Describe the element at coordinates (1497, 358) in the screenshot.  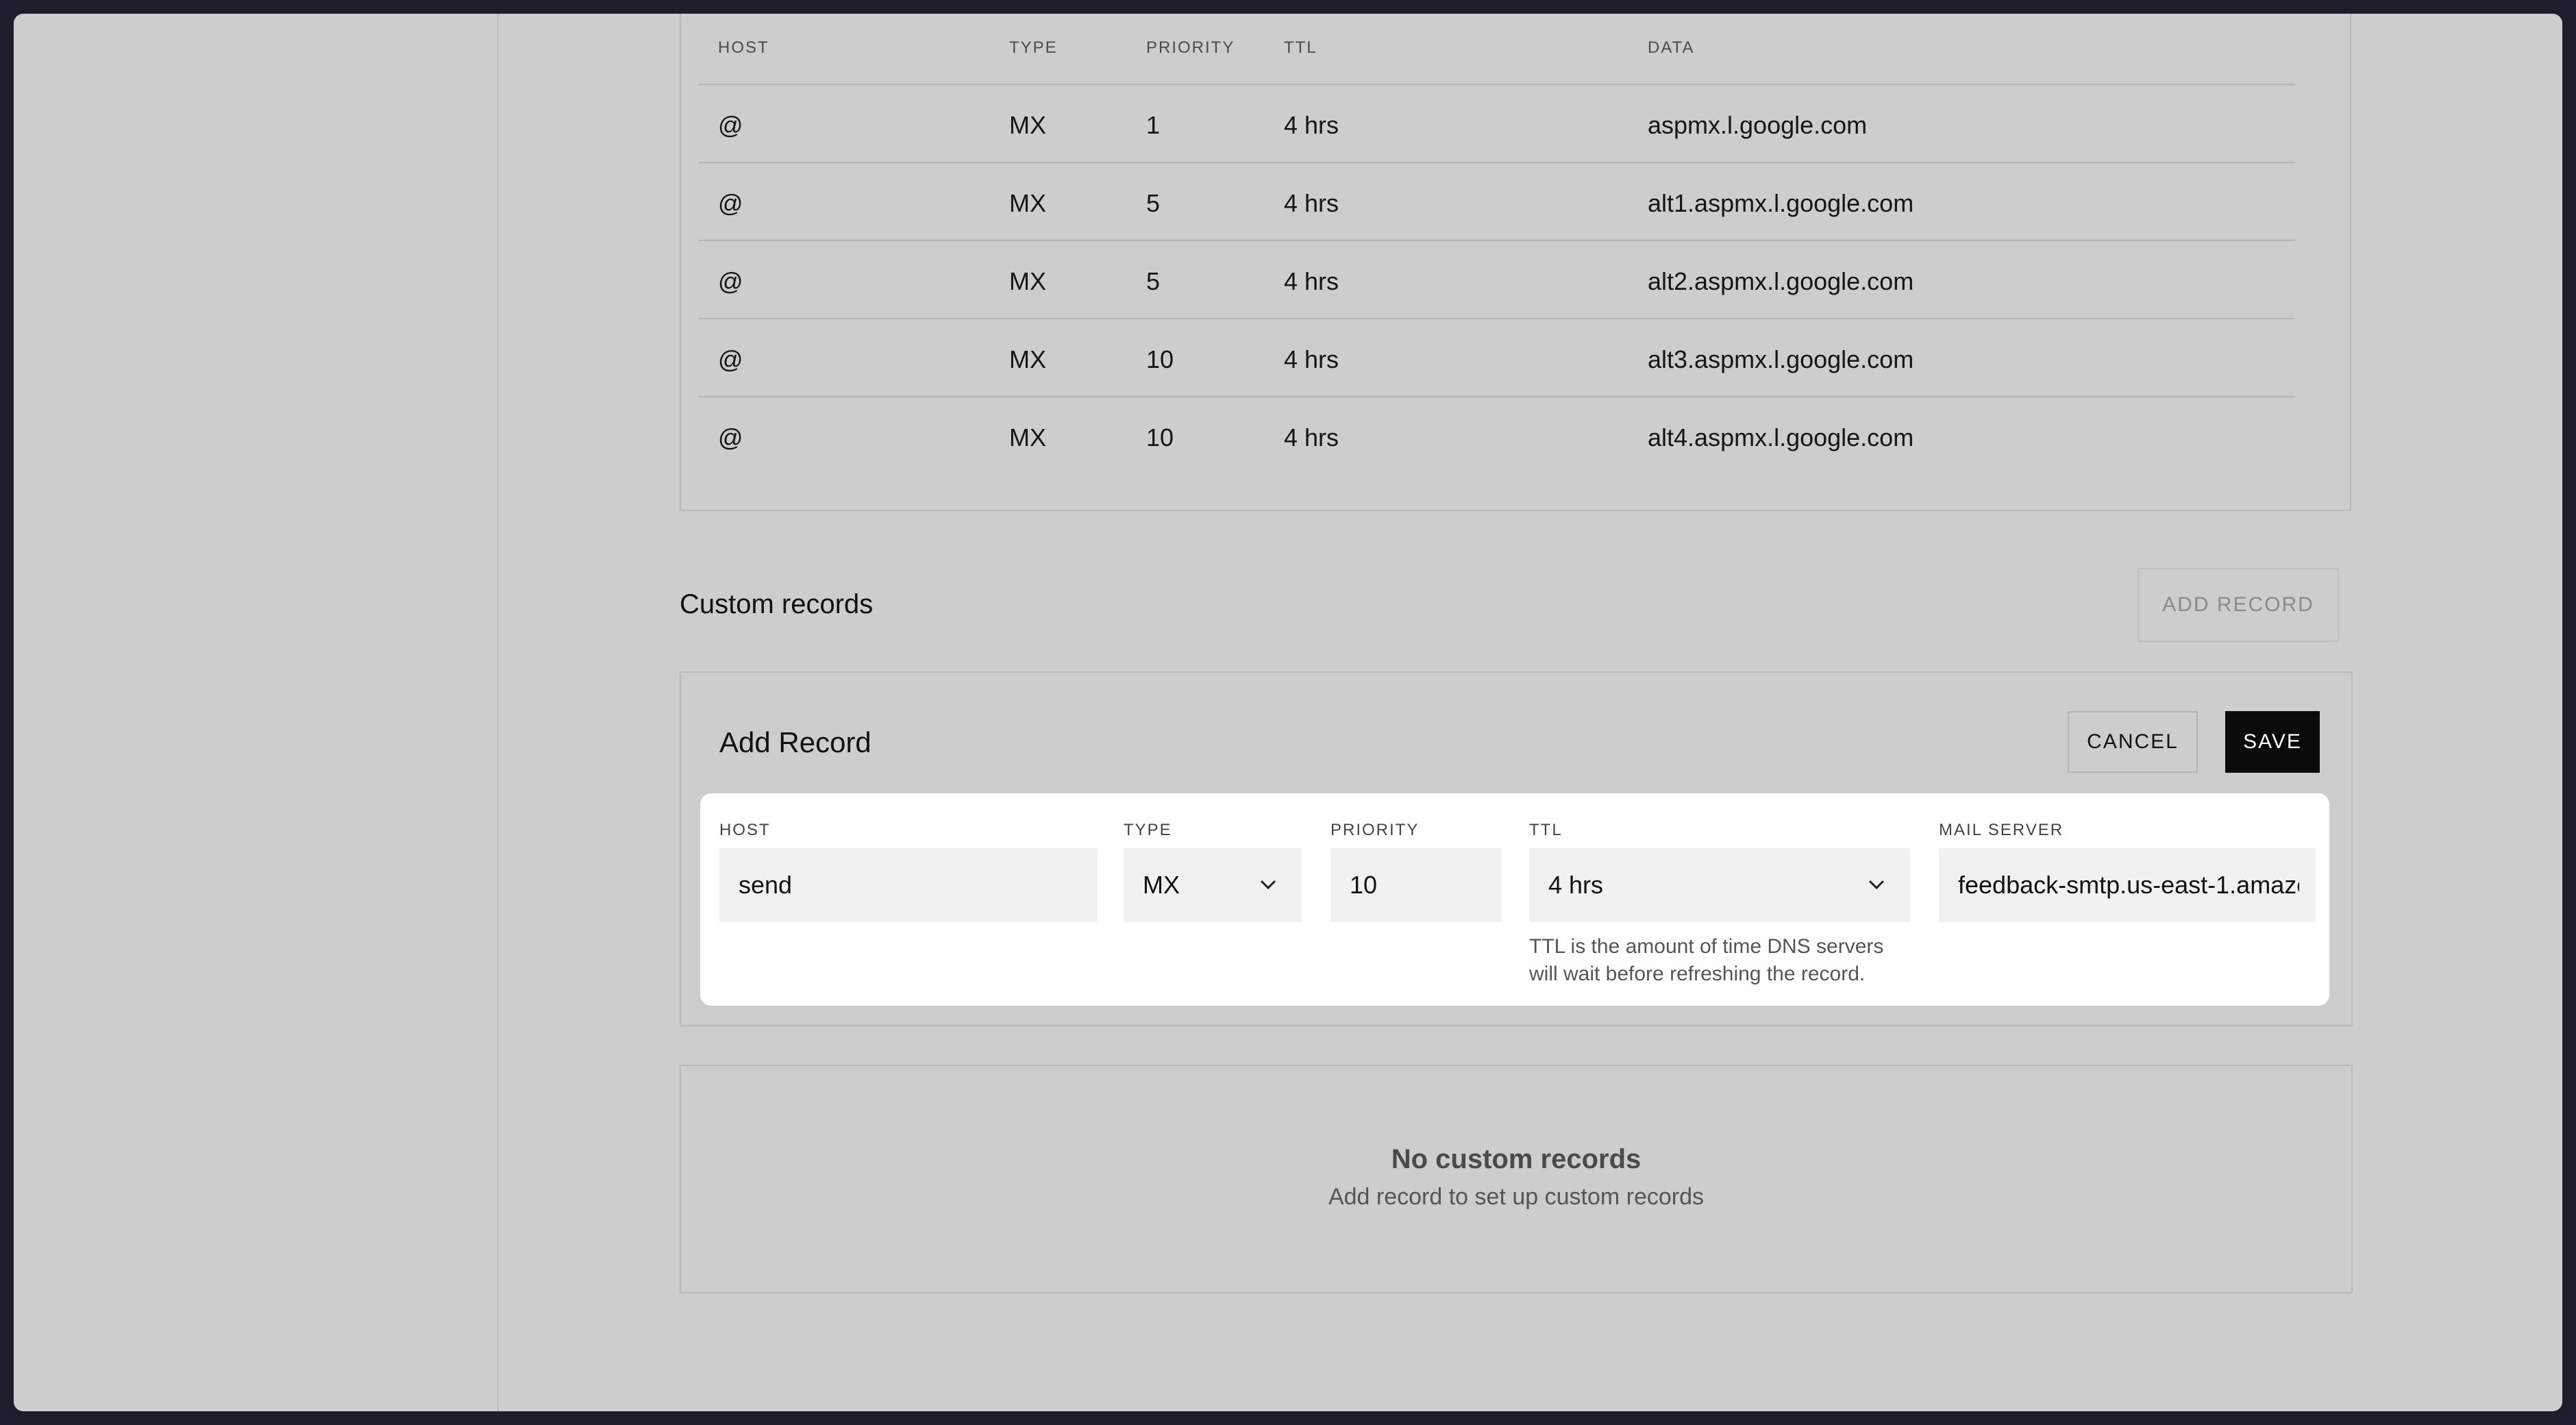
I see `table-row: @ MX 10 4 hrs alt3.aspmx.l.google.com` at that location.